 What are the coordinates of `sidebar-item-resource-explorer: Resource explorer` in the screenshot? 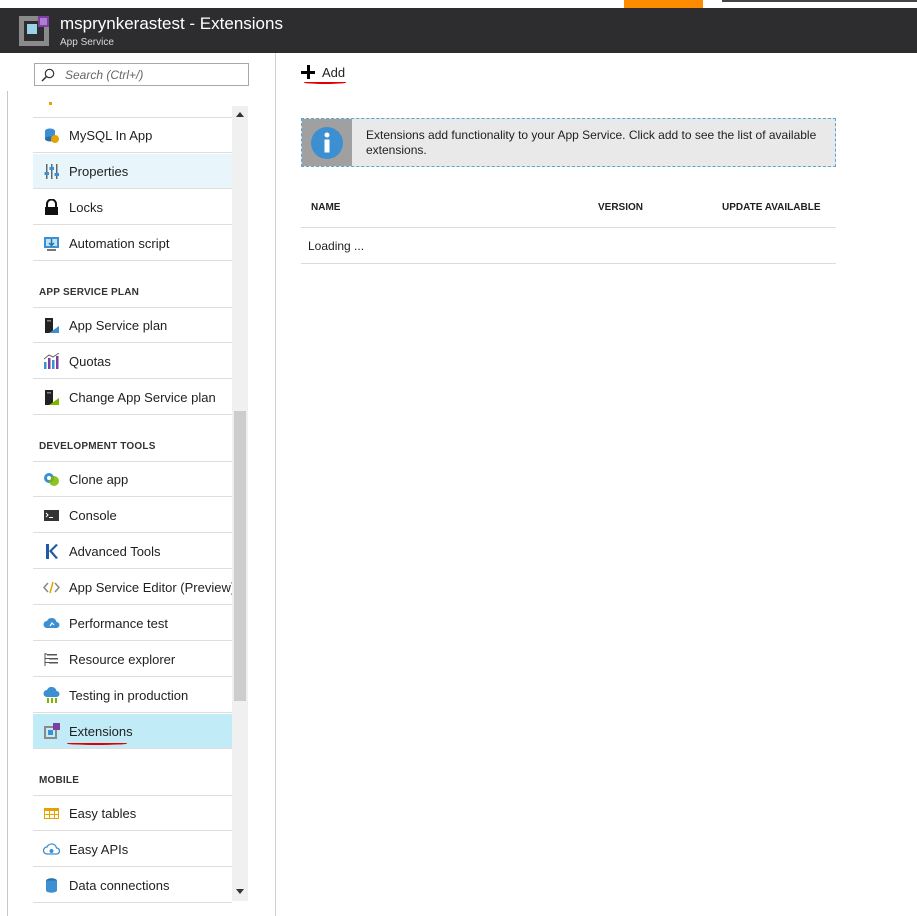 It's located at (132, 659).